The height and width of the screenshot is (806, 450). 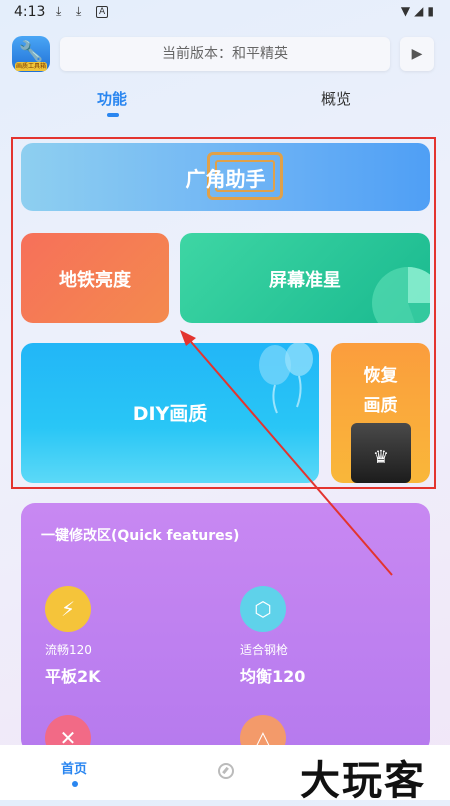 What do you see at coordinates (140, 536) in the screenshot?
I see `quick-features-title: 一键修改区(Quick features)` at bounding box center [140, 536].